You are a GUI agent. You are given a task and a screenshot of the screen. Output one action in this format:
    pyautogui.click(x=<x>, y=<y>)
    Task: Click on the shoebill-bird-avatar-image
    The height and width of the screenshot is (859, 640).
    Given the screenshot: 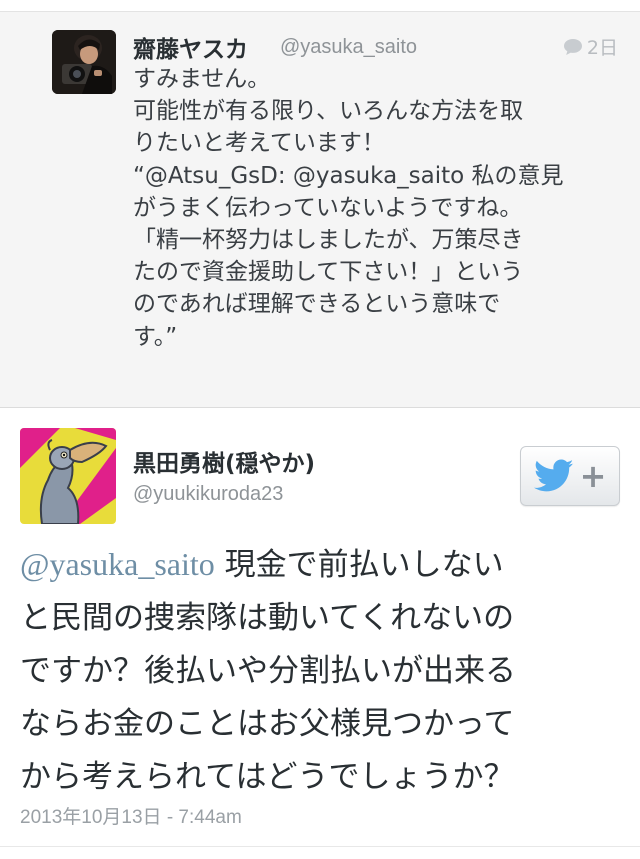 What is the action you would take?
    pyautogui.click(x=68, y=476)
    